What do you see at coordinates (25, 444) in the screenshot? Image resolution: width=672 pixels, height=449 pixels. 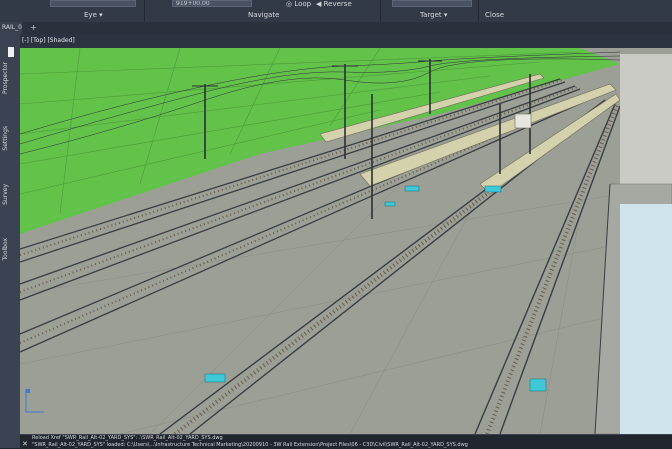 I see `close-icon: ✕` at bounding box center [25, 444].